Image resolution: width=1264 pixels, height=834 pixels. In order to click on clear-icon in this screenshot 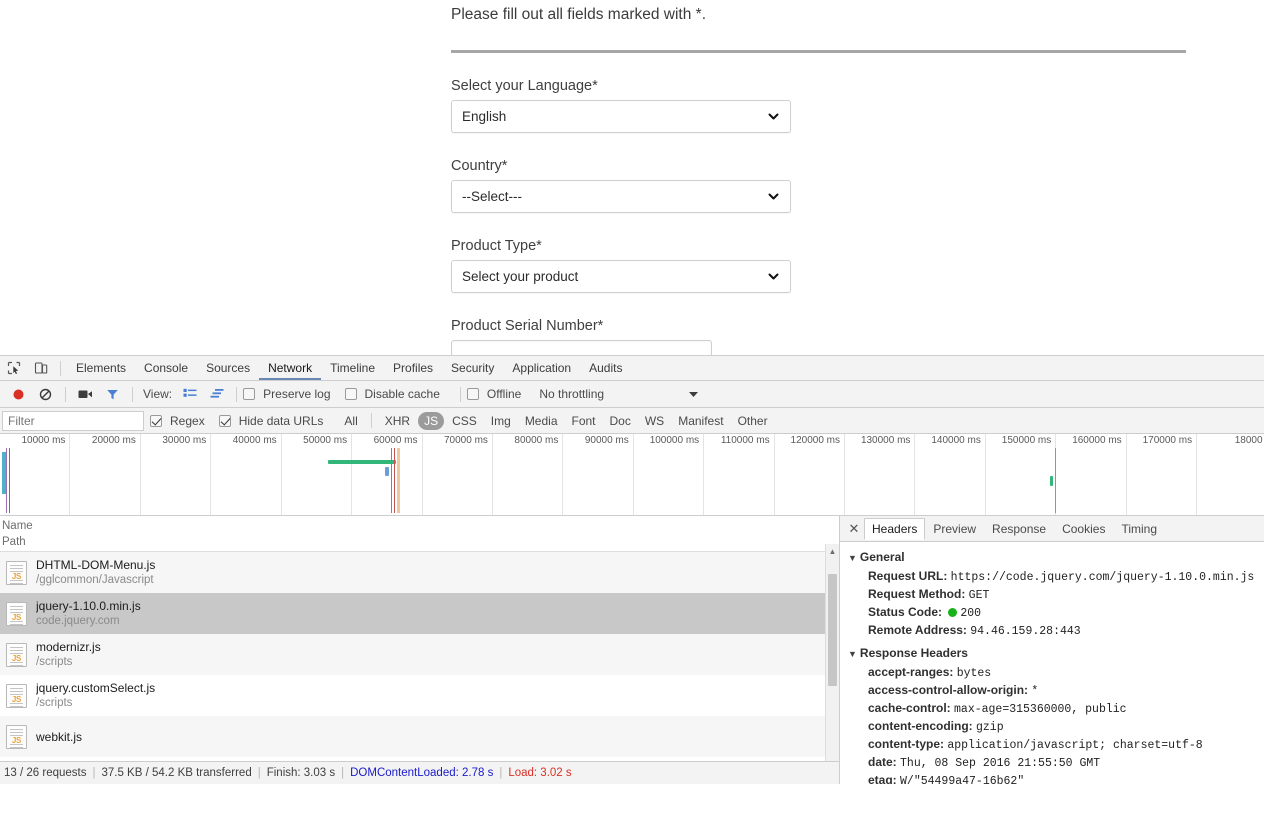, I will do `click(45, 394)`.